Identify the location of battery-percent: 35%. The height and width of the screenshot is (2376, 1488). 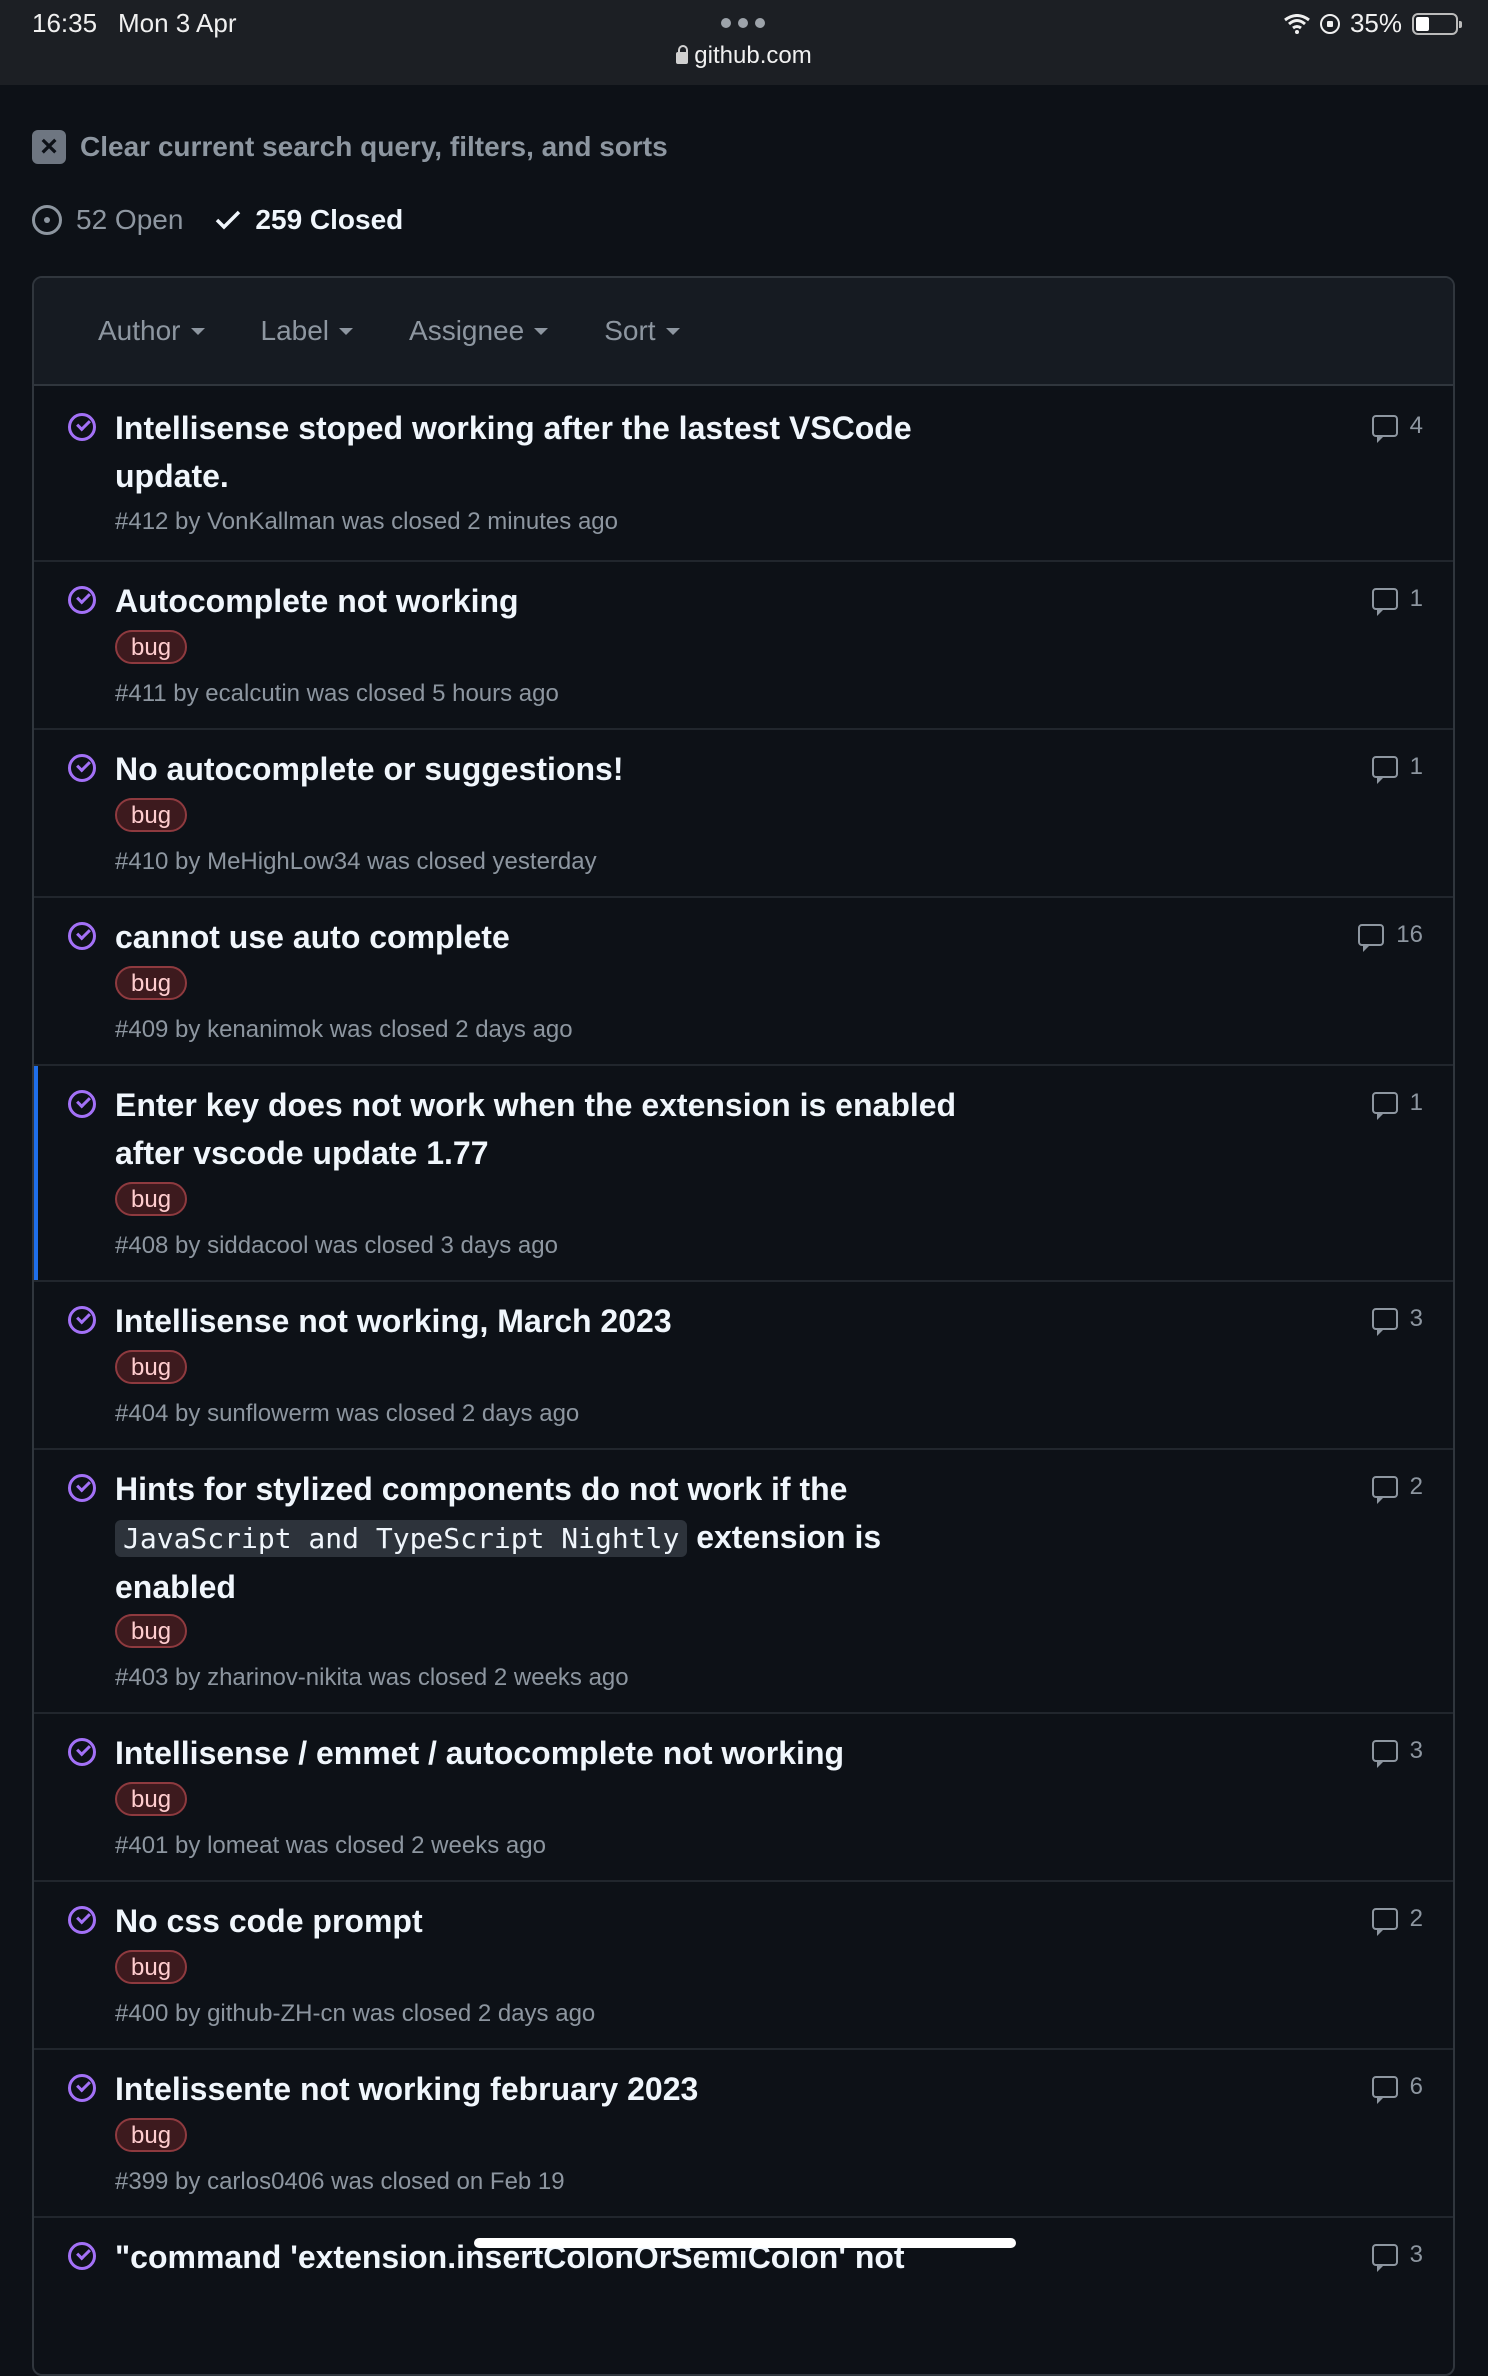
(1375, 23).